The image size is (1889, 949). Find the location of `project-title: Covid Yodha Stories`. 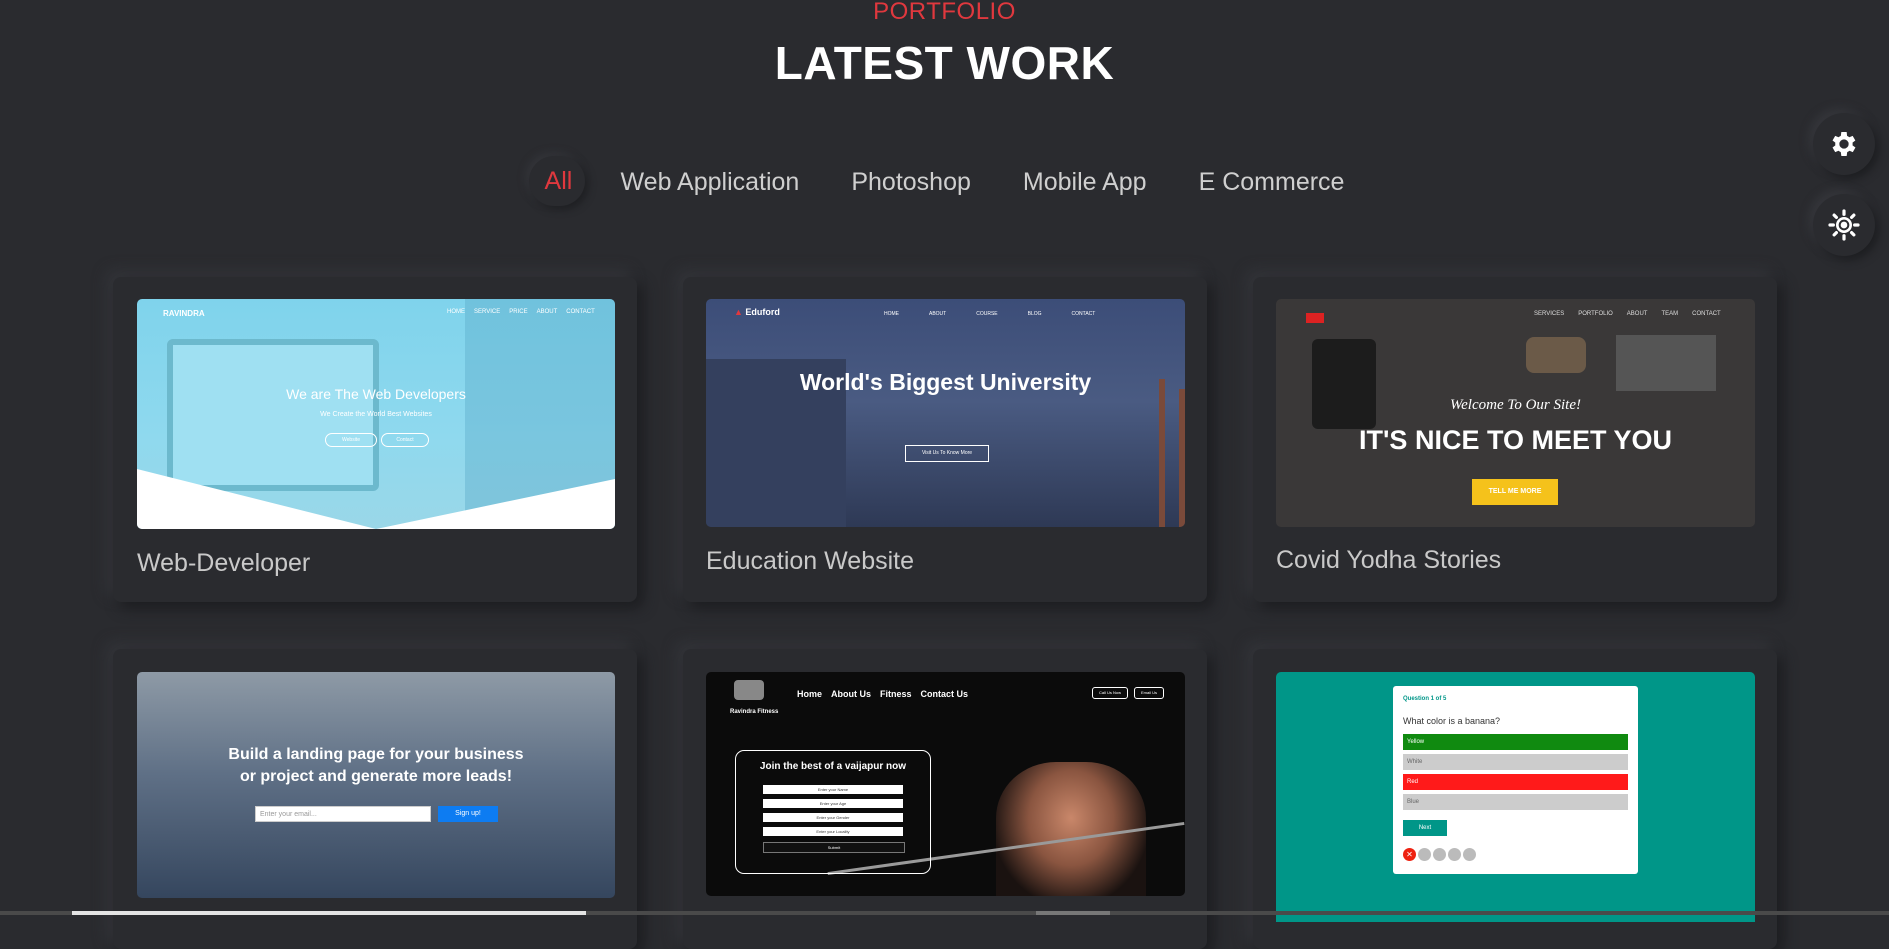

project-title: Covid Yodha Stories is located at coordinates (1389, 560).